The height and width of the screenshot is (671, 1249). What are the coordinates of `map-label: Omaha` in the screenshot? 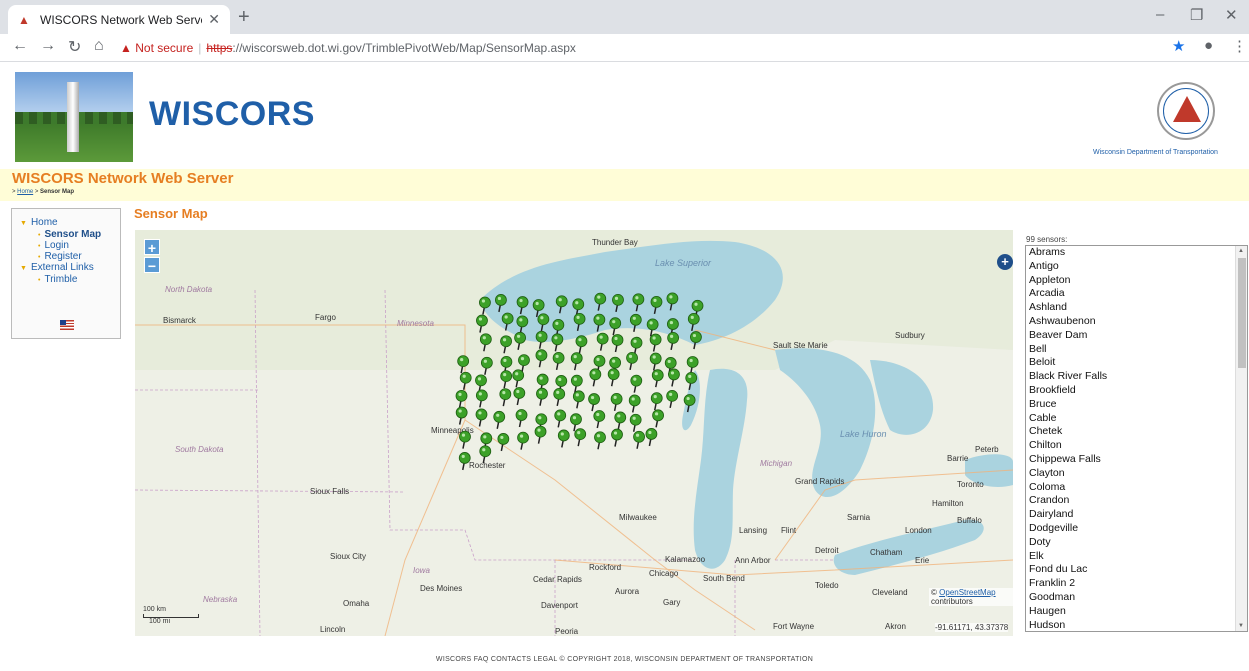 It's located at (356, 603).